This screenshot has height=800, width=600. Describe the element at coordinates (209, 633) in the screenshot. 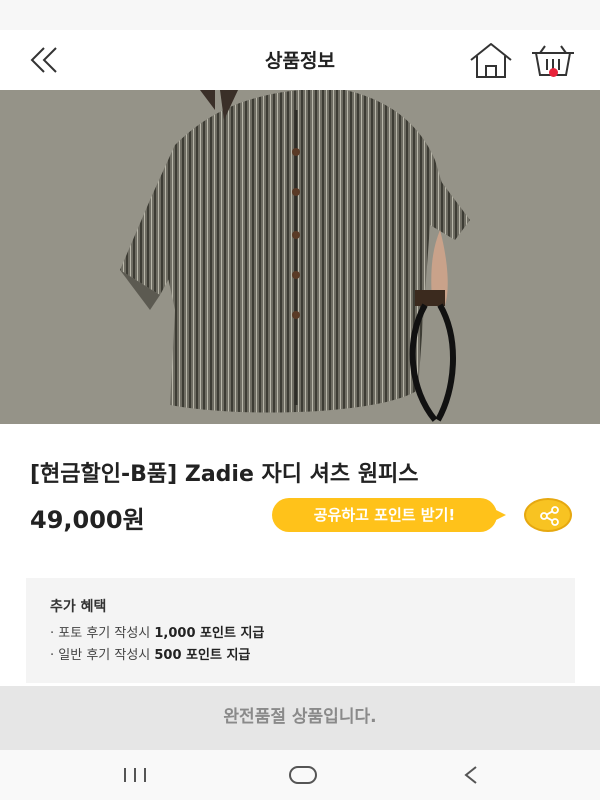

I see `benefit-points: 1,000 포인트 지급` at that location.